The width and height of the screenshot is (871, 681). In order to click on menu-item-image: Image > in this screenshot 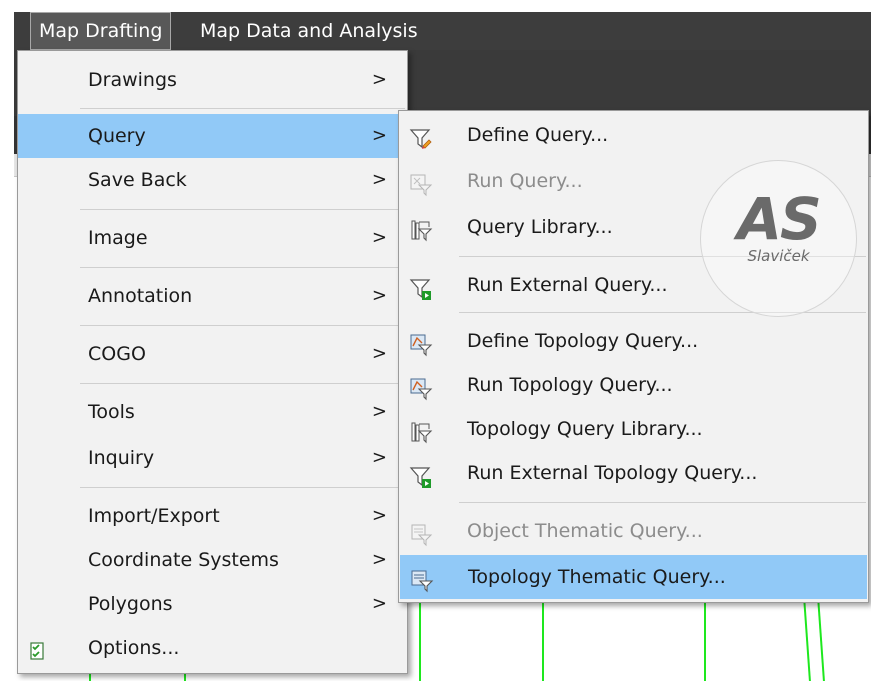, I will do `click(212, 238)`.